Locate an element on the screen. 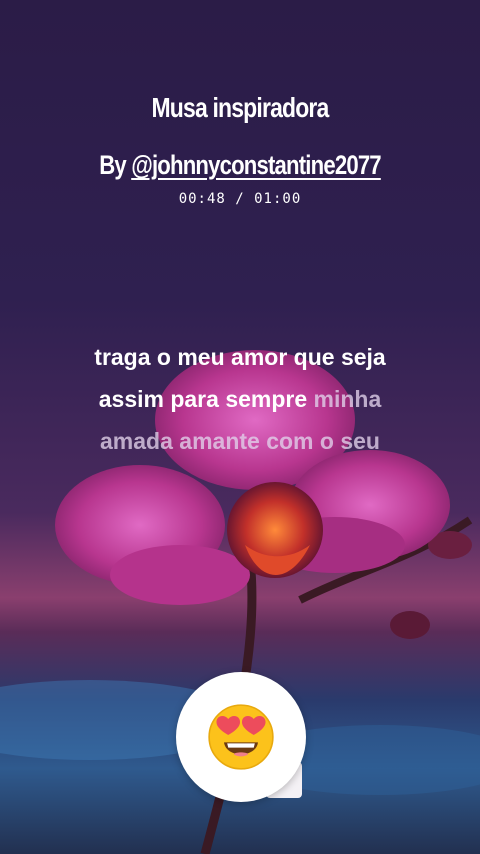 This screenshot has width=480, height=854. reaction-sticker is located at coordinates (241, 737).